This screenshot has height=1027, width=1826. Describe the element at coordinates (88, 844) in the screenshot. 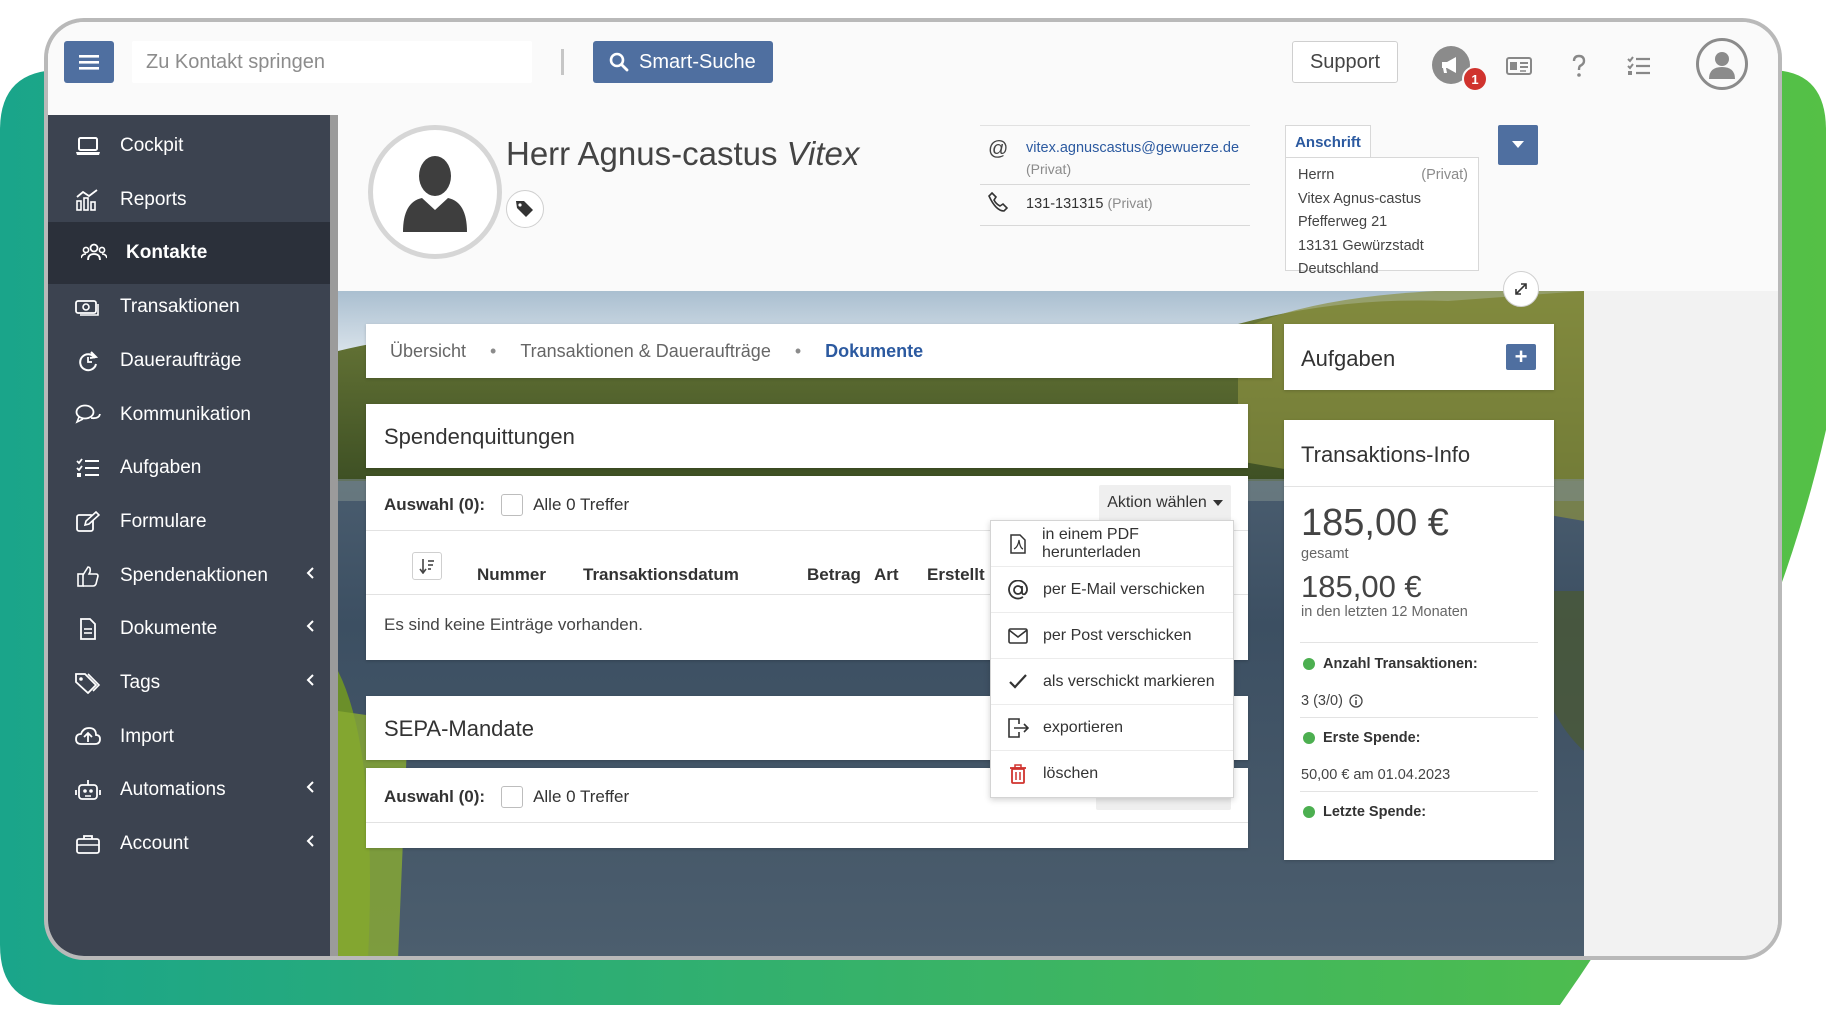

I see `briefcase-icon` at that location.